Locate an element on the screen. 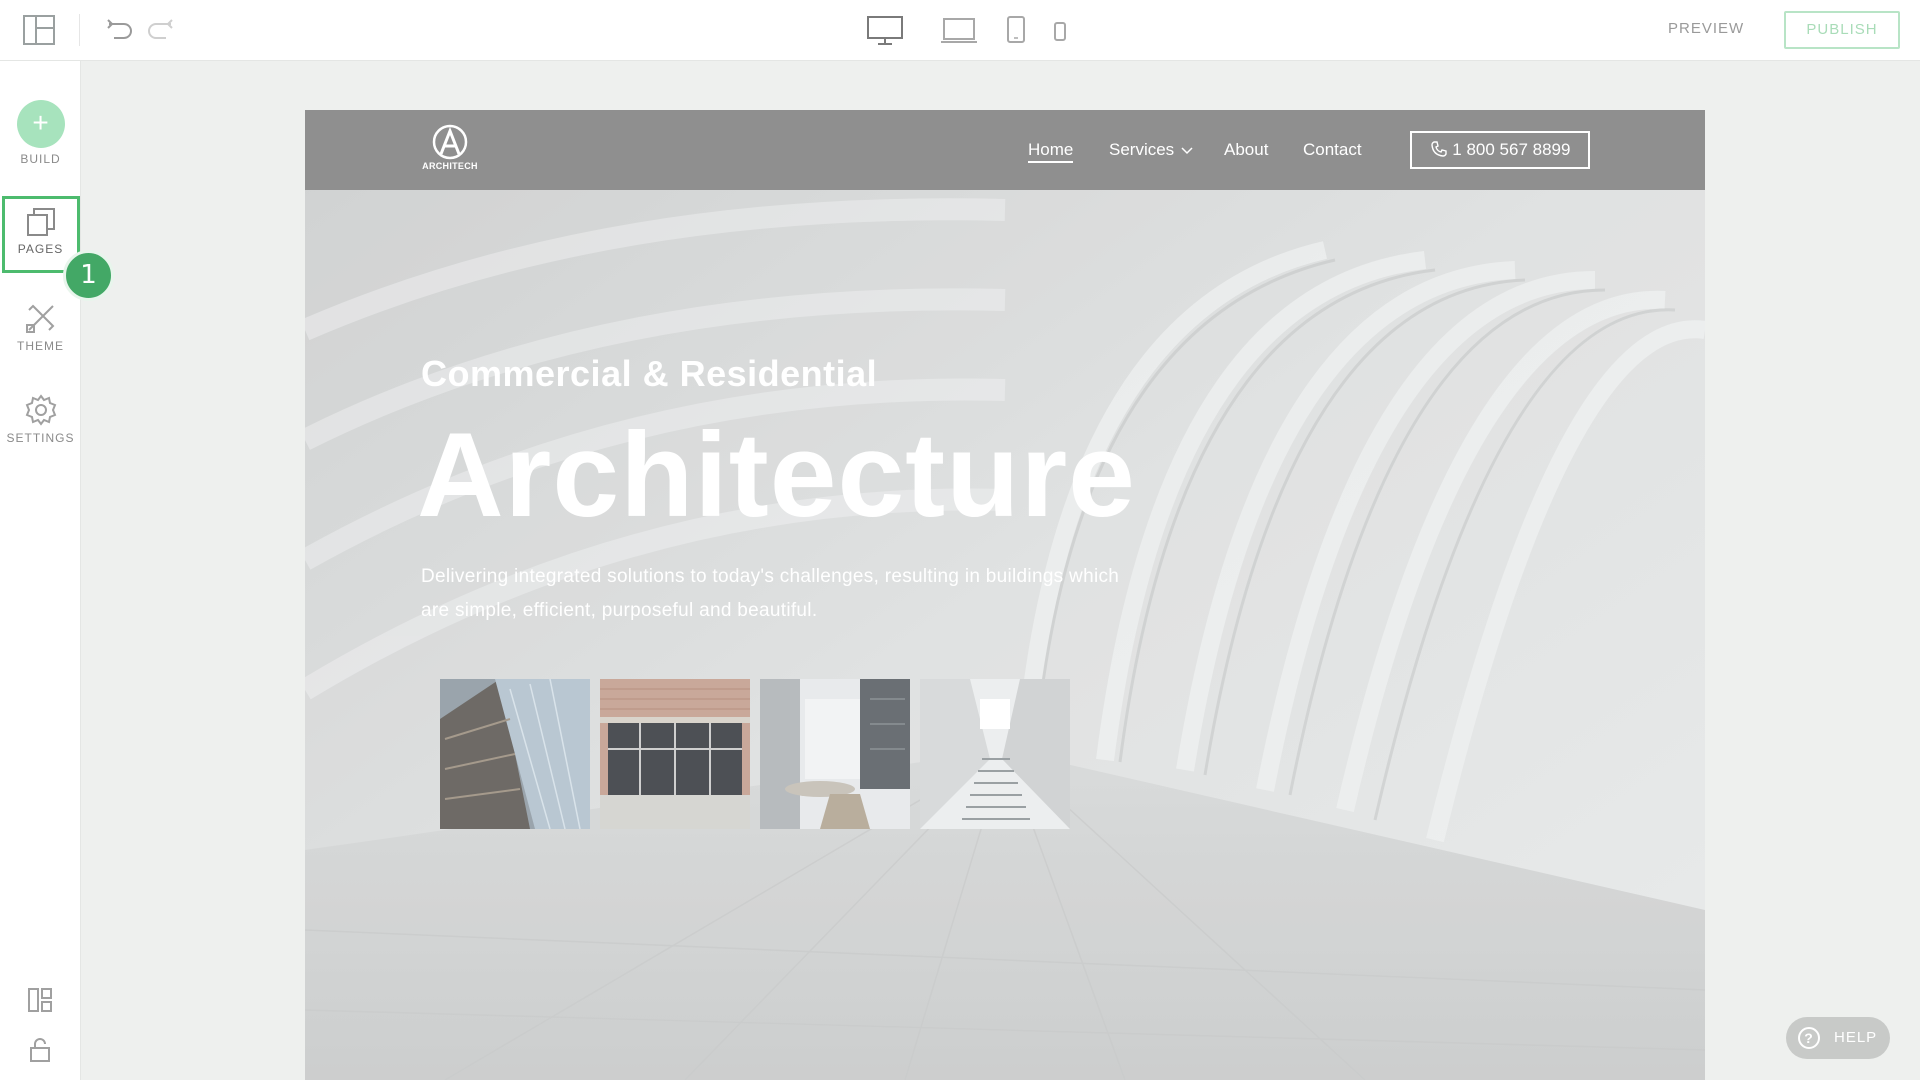 The height and width of the screenshot is (1080, 1920). publish-button: PUBLISH is located at coordinates (1842, 30).